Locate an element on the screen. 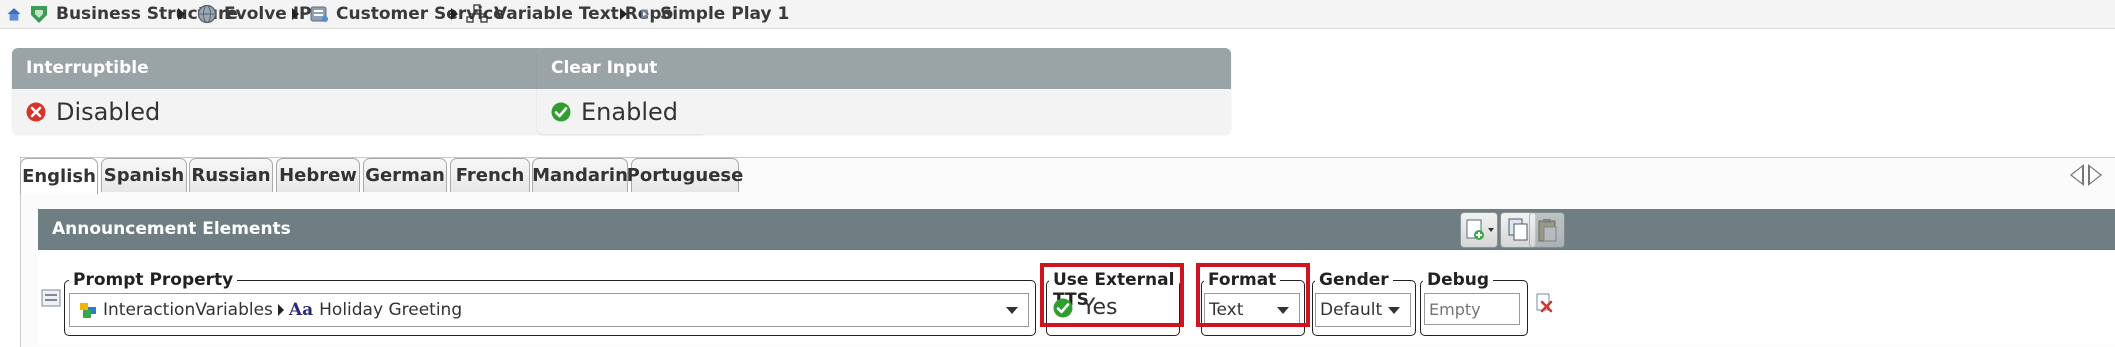 The image size is (2115, 347). text-variable-icon: Aa is located at coordinates (301, 310).